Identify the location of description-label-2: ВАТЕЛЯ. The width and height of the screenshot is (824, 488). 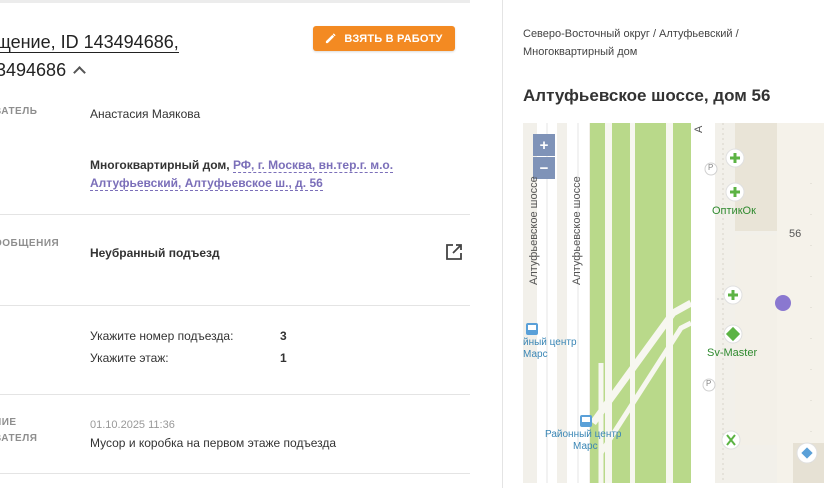
(19, 438).